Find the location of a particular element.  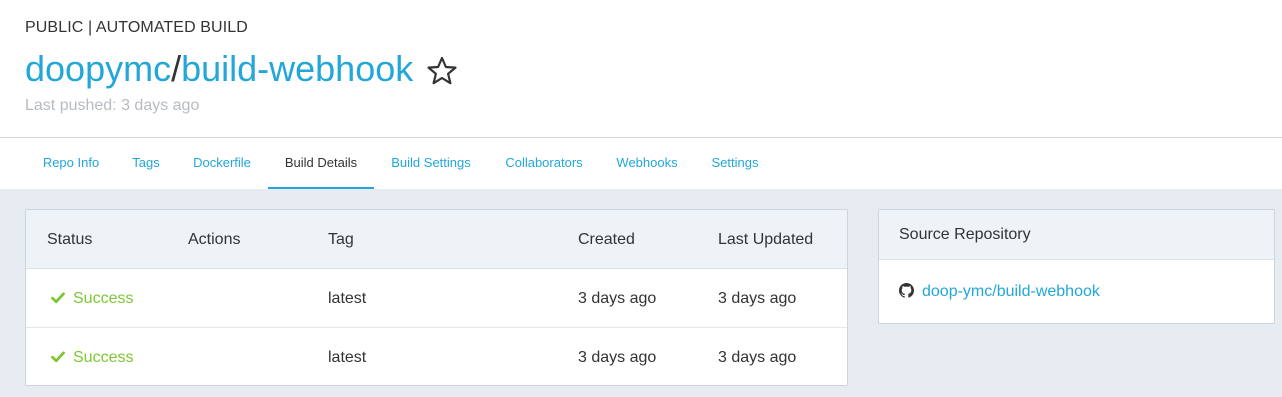

repo-name-link: build-webhook is located at coordinates (297, 68).